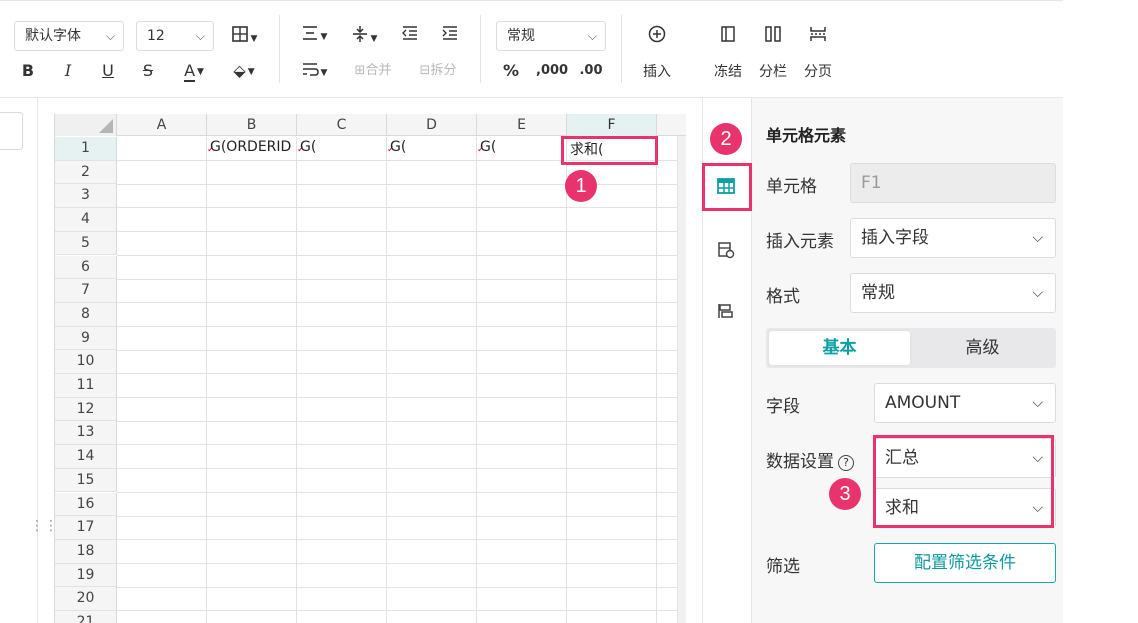 The width and height of the screenshot is (1138, 623). I want to click on column-header-c: C, so click(342, 125).